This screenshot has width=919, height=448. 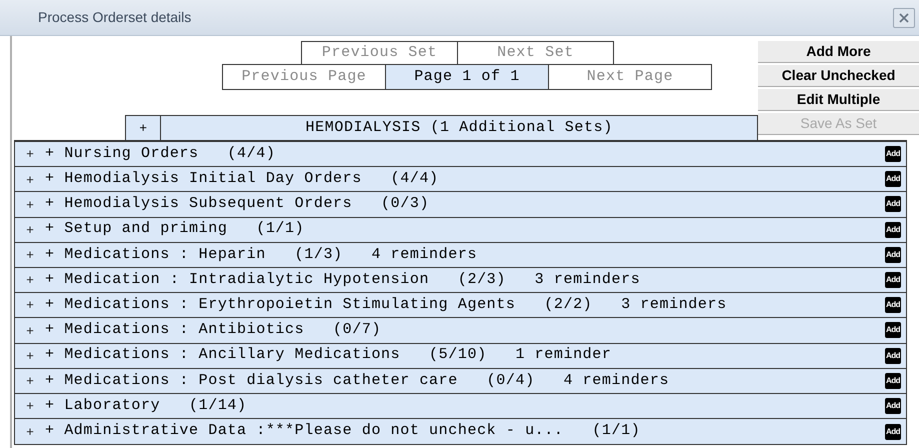 I want to click on section-label: + Medications : Antibiotics (0/7), so click(x=213, y=330).